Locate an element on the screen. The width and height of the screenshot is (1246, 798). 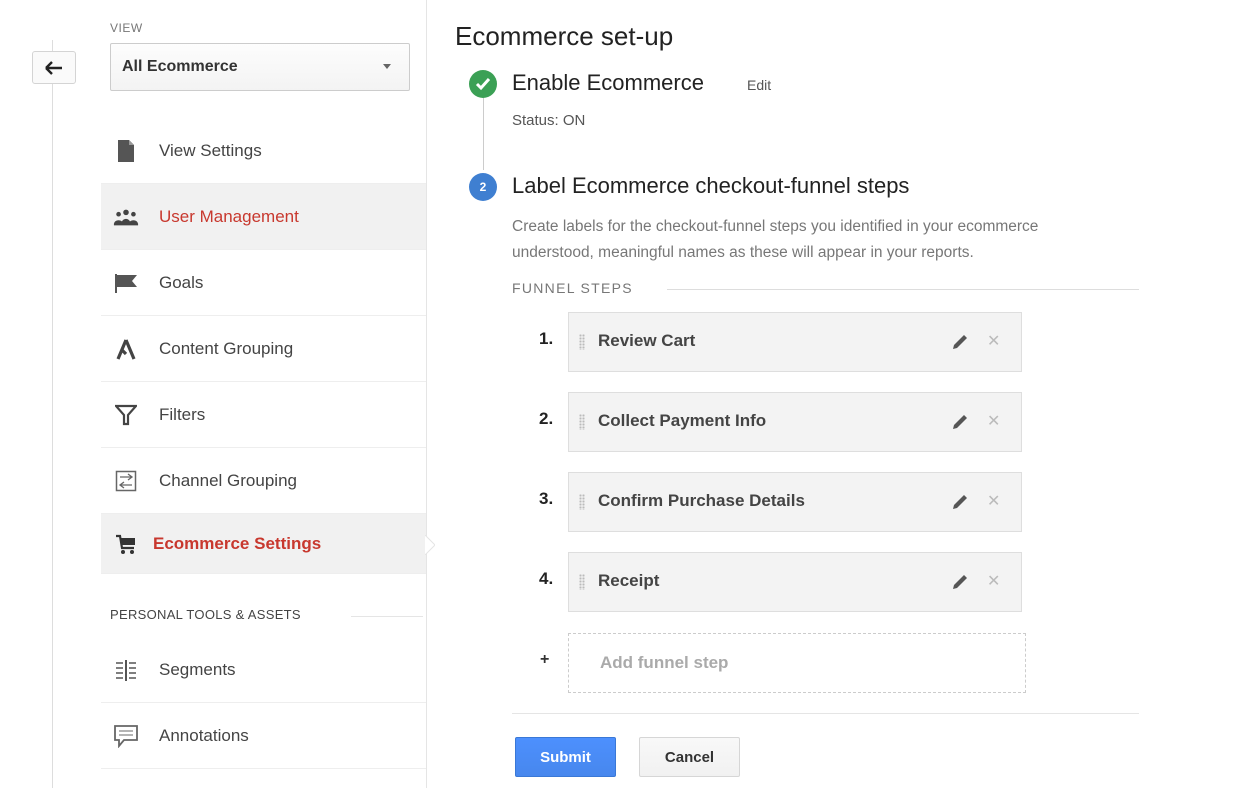
personal-tools-heading: PERSONAL TOOLS & ASSETS is located at coordinates (205, 614).